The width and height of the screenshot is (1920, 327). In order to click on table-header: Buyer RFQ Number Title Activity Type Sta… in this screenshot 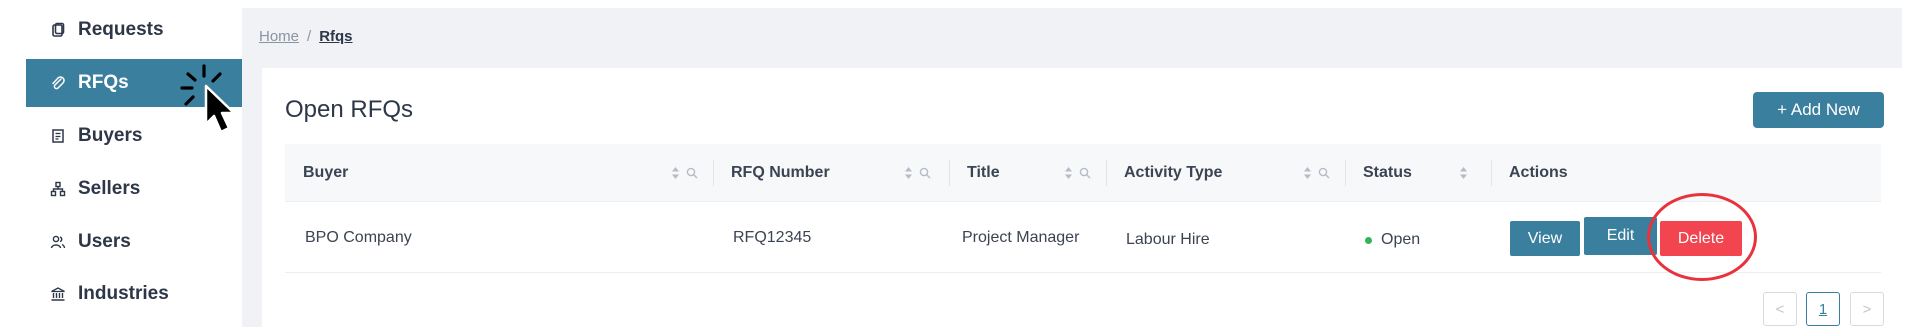, I will do `click(1083, 173)`.